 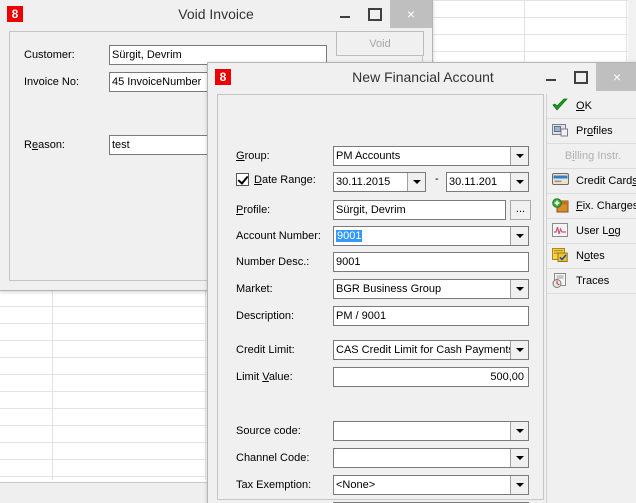 I want to click on sidebar-item-label: User Log, so click(x=598, y=231).